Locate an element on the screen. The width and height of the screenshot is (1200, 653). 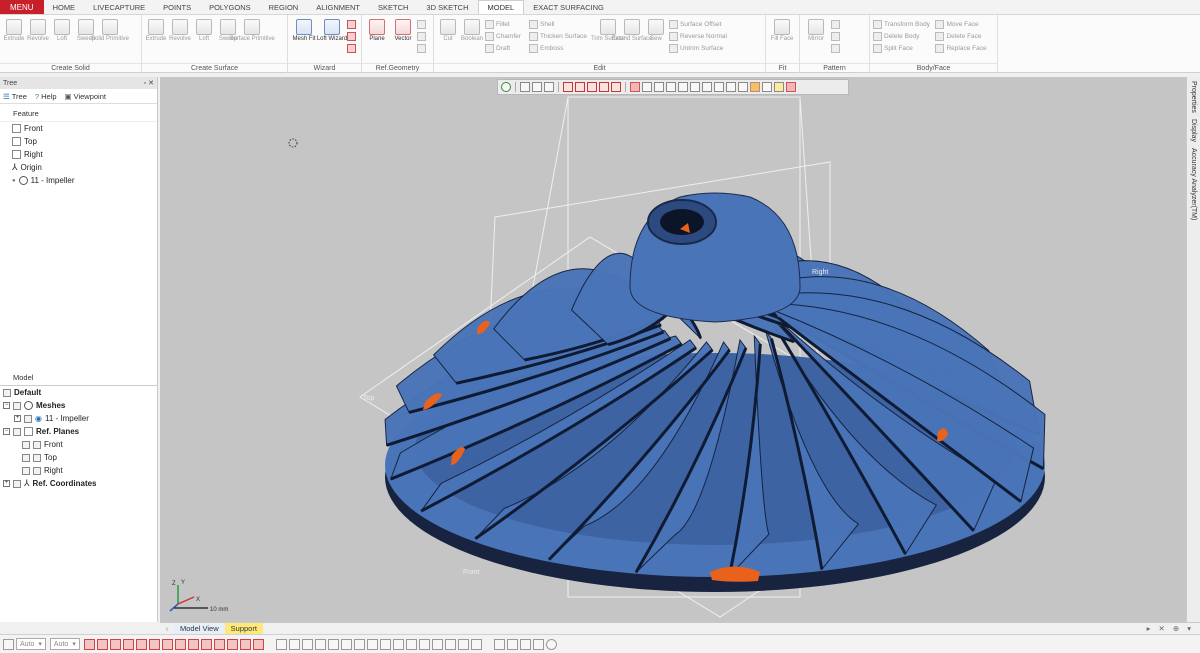
filter-surfaces-icon is located at coordinates (245, 644).